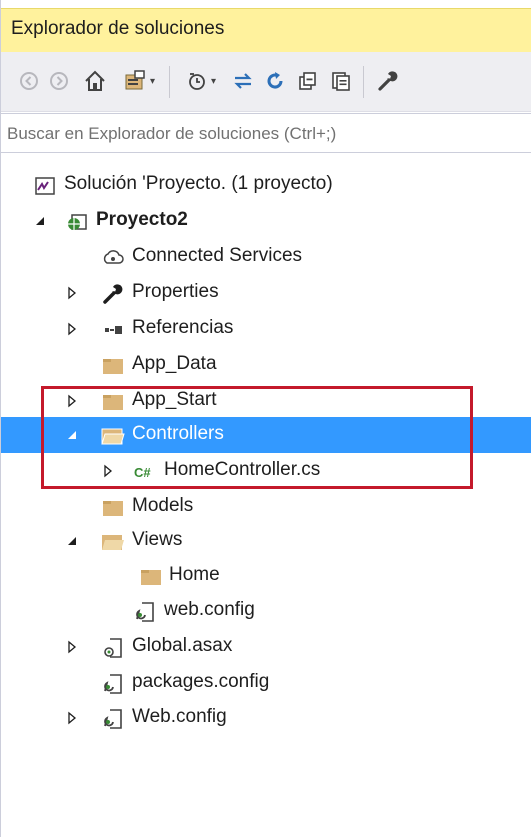 The height and width of the screenshot is (837, 531). I want to click on tree-item-label: Models, so click(163, 505).